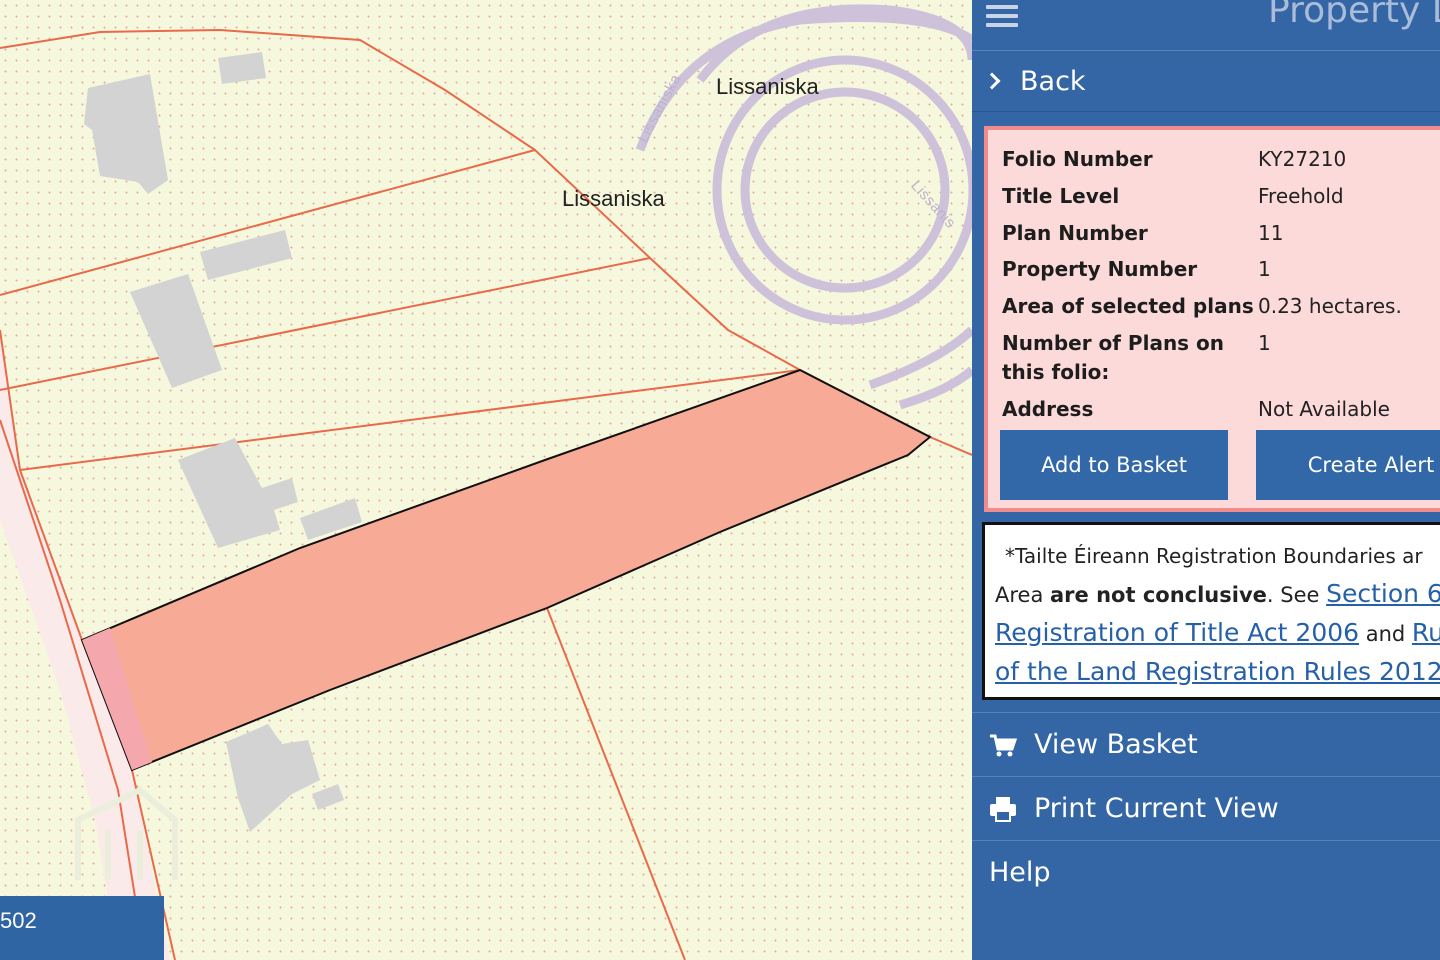 This screenshot has width=1440, height=960. What do you see at coordinates (1206, 81) in the screenshot?
I see `back-button: Back` at bounding box center [1206, 81].